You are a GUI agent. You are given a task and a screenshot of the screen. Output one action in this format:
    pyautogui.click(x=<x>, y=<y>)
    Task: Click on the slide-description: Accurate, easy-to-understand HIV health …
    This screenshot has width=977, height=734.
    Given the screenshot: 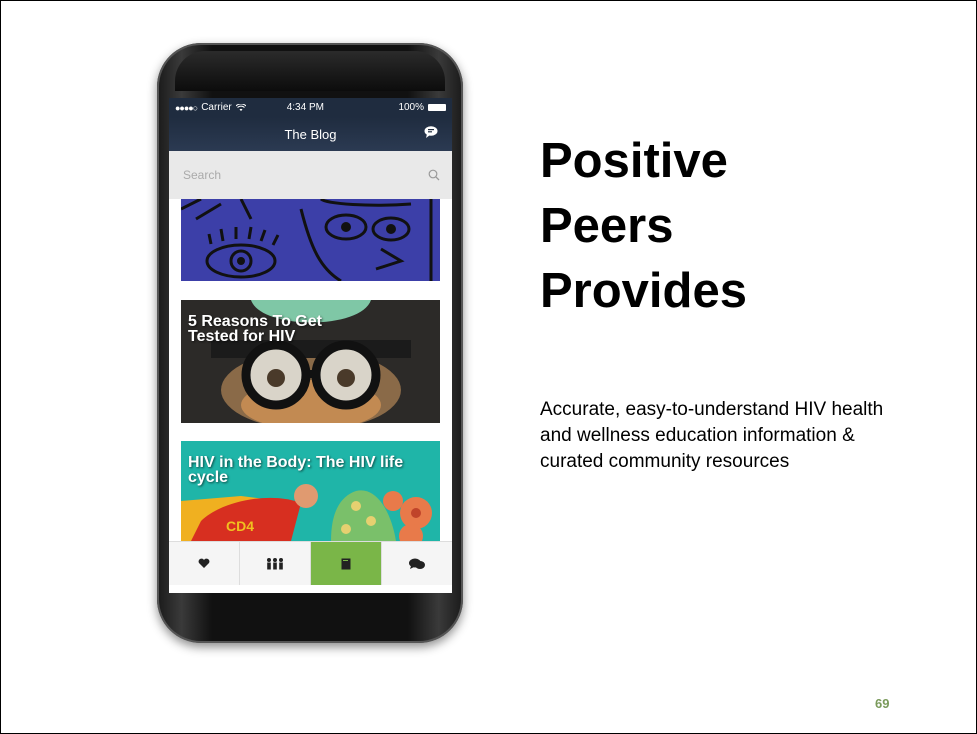 What is the action you would take?
    pyautogui.click(x=712, y=435)
    